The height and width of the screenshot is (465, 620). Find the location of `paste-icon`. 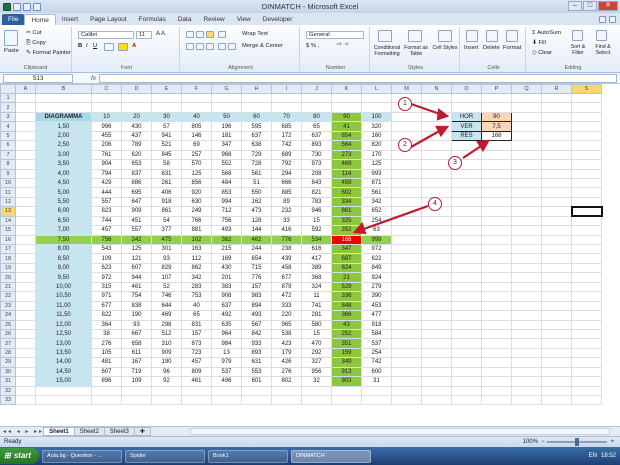

paste-icon is located at coordinates (11, 38).